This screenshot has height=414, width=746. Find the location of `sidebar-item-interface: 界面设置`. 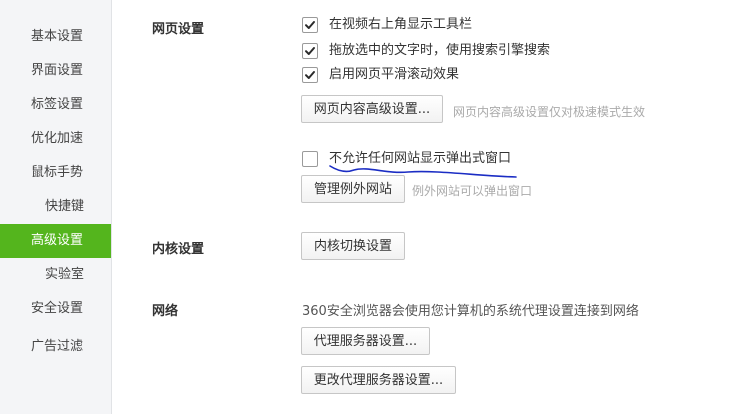

sidebar-item-interface: 界面设置 is located at coordinates (55, 71).